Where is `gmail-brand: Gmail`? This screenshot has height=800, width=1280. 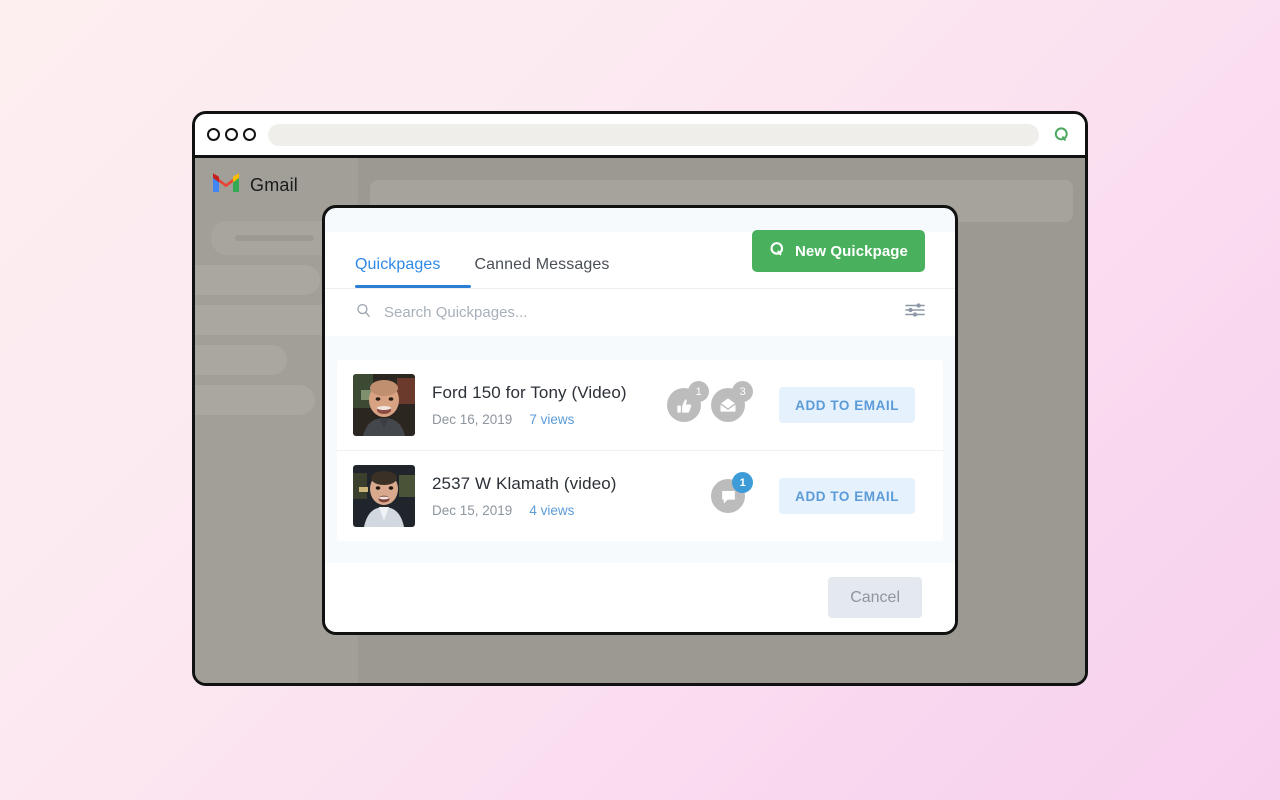 gmail-brand: Gmail is located at coordinates (276, 185).